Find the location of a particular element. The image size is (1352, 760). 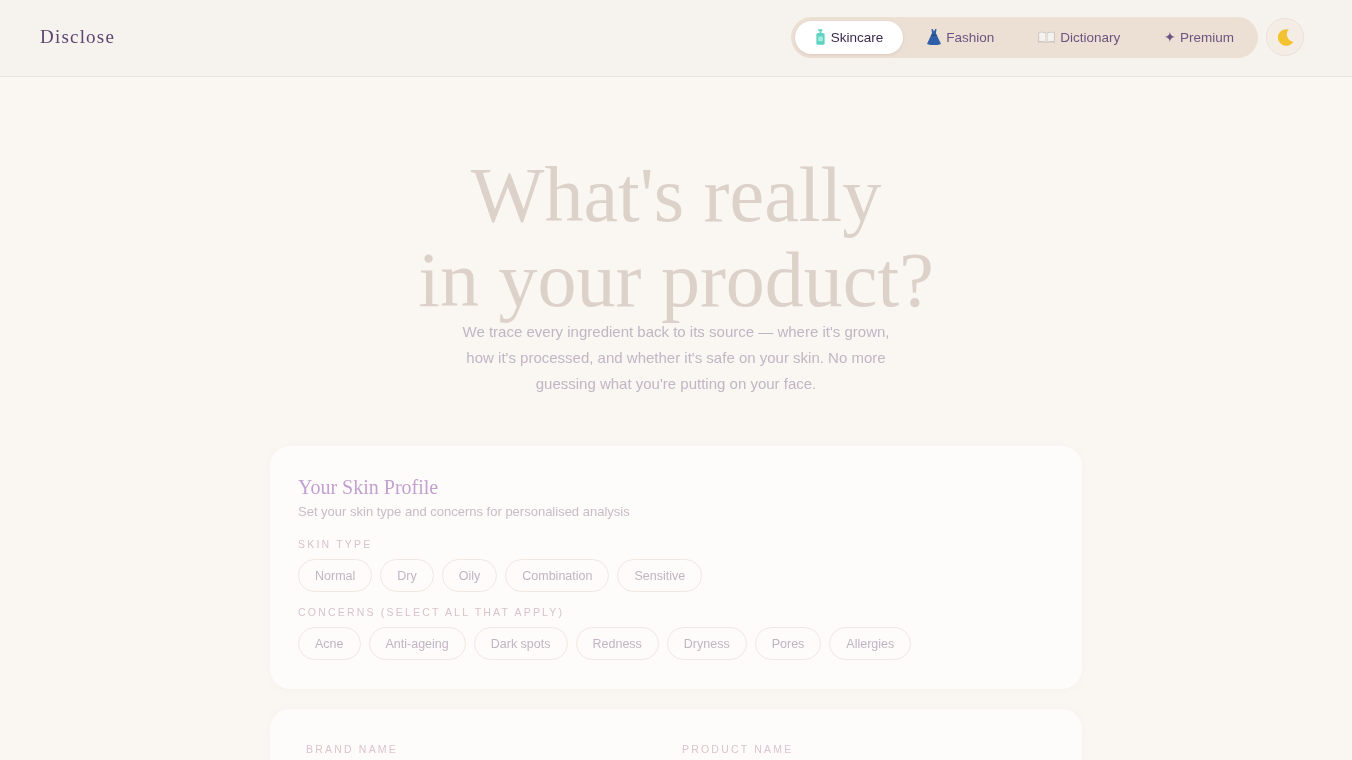

card-subtitle: Set your skin type and concerns for personalised analysis is located at coordinates (464, 512).